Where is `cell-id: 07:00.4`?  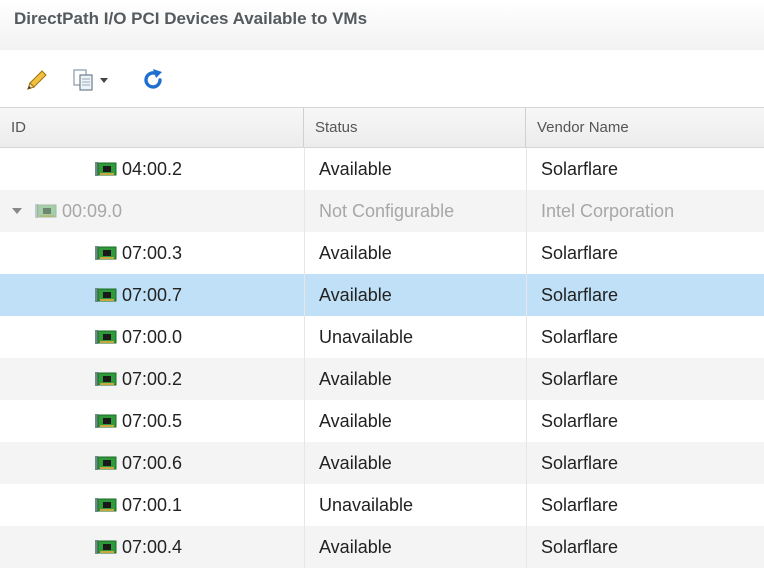 cell-id: 07:00.4 is located at coordinates (152, 547).